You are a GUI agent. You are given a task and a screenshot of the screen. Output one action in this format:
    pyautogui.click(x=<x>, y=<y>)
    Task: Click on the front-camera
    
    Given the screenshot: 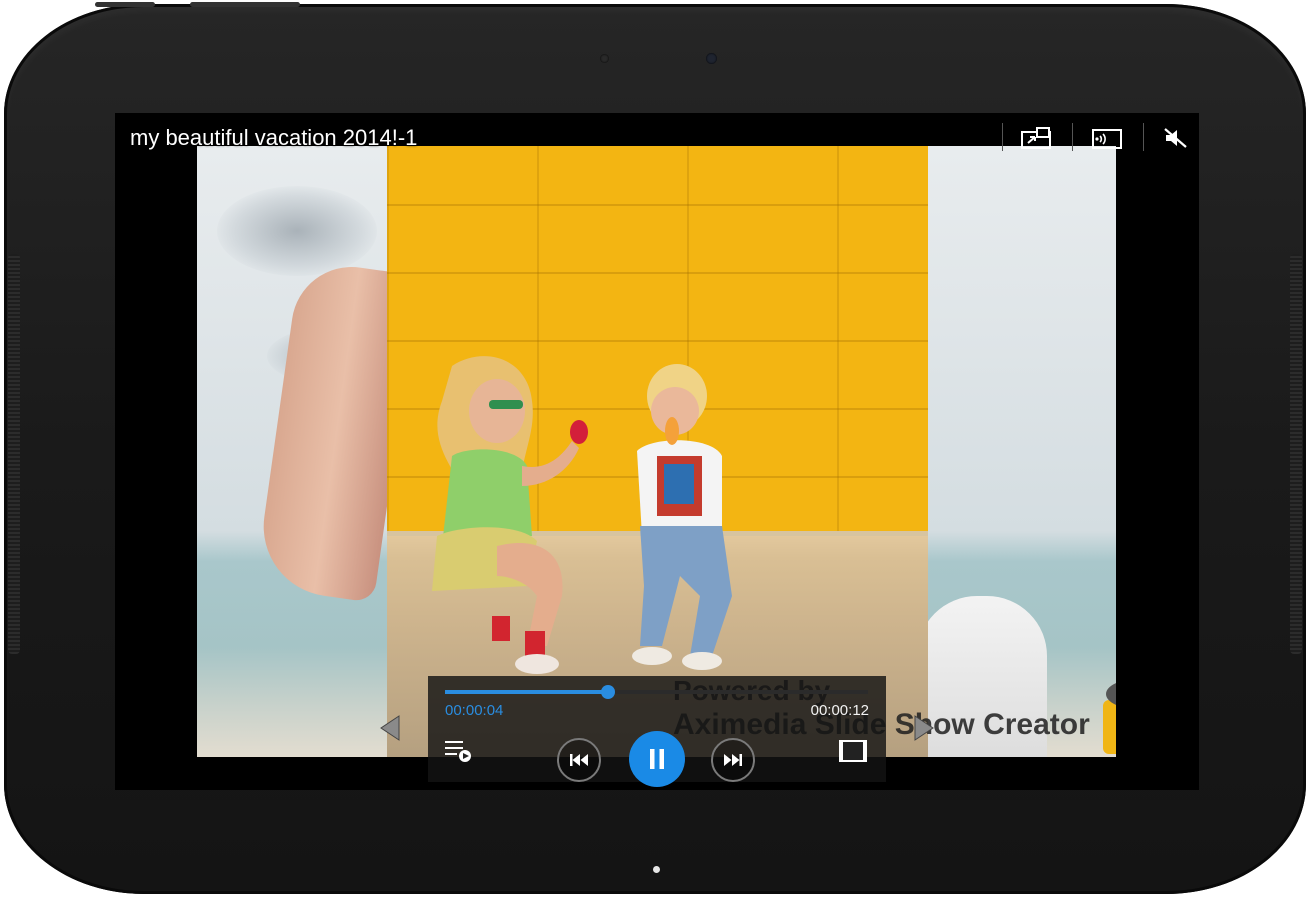 What is the action you would take?
    pyautogui.click(x=711, y=58)
    